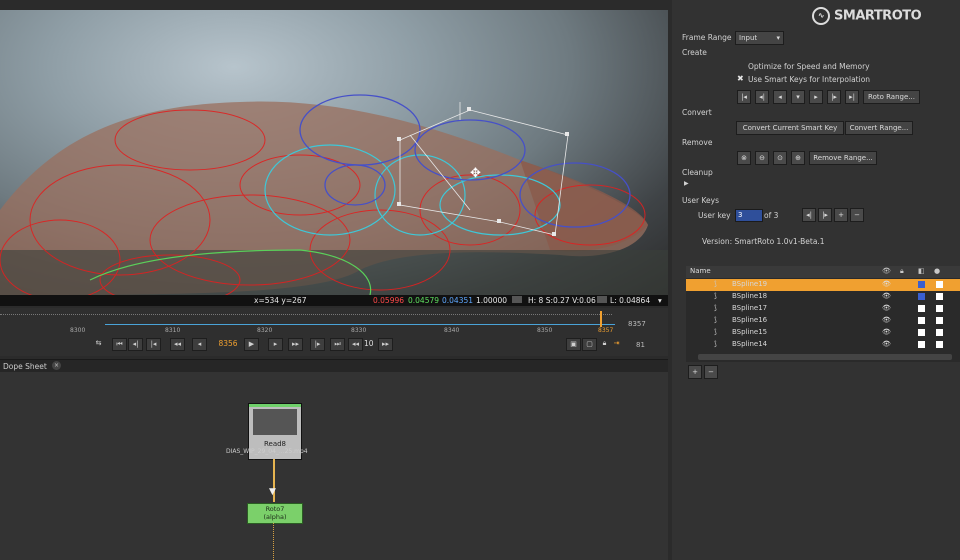 The height and width of the screenshot is (560, 960). I want to click on tab-dope-sheet: Dope Sheet, so click(25, 366).